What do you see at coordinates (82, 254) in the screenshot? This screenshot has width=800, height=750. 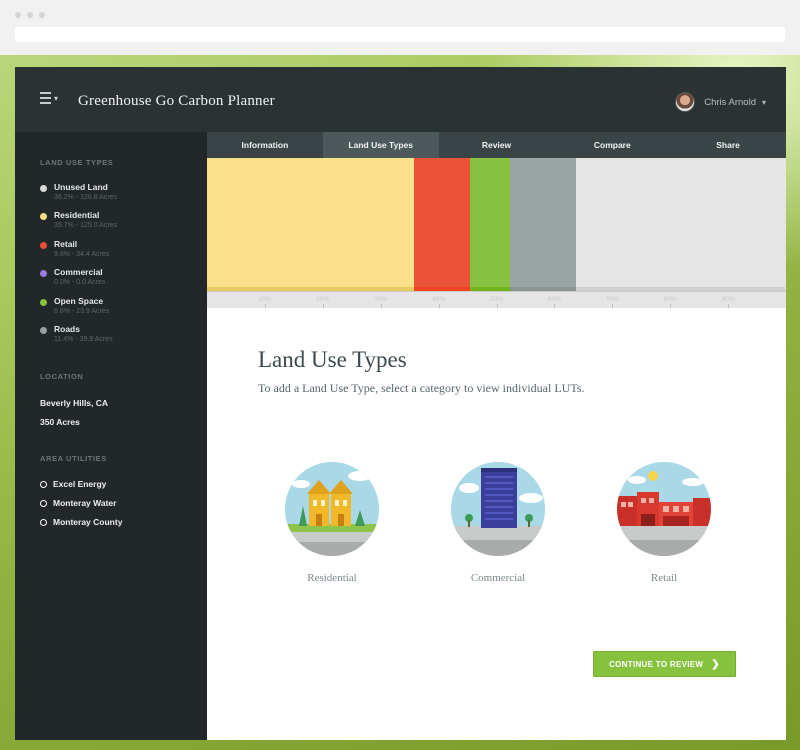 I see `lut-stat: 9.8% - 34.4 Acres` at bounding box center [82, 254].